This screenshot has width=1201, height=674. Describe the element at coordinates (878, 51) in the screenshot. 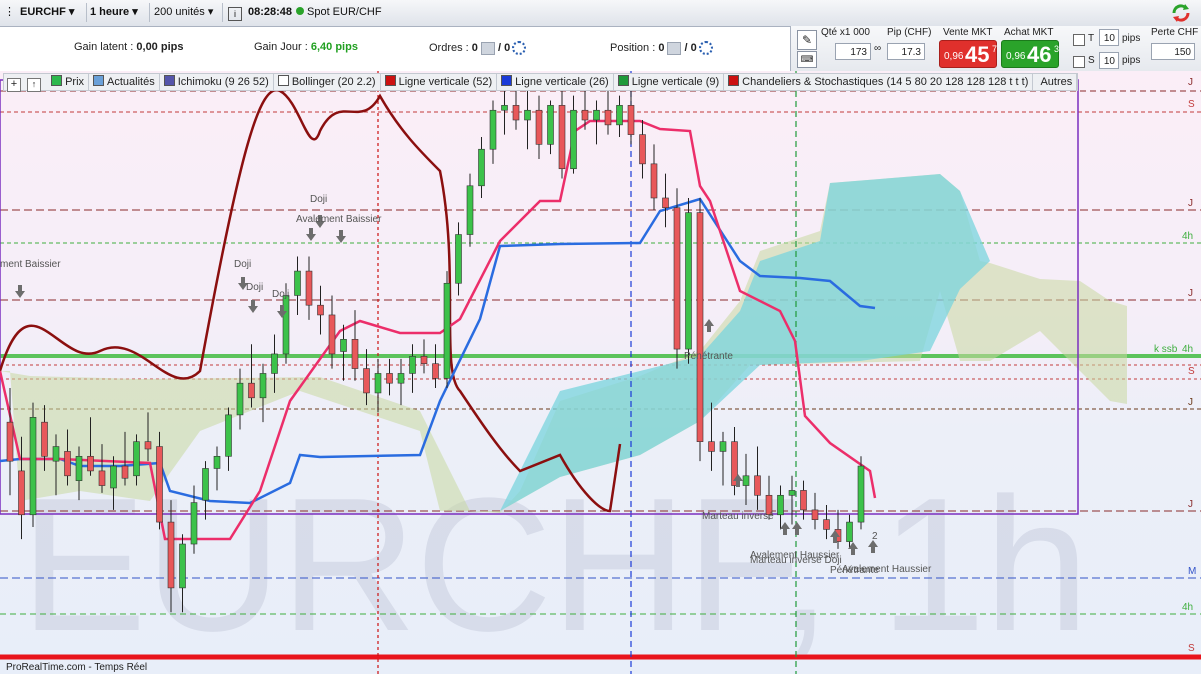

I see `link-icon: ∞` at that location.